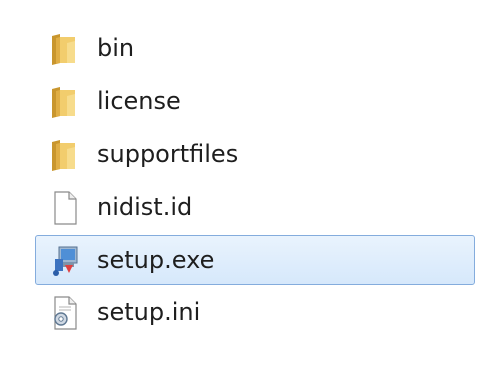  What do you see at coordinates (255, 154) in the screenshot?
I see `file-item-supportfiles: supportfiles` at bounding box center [255, 154].